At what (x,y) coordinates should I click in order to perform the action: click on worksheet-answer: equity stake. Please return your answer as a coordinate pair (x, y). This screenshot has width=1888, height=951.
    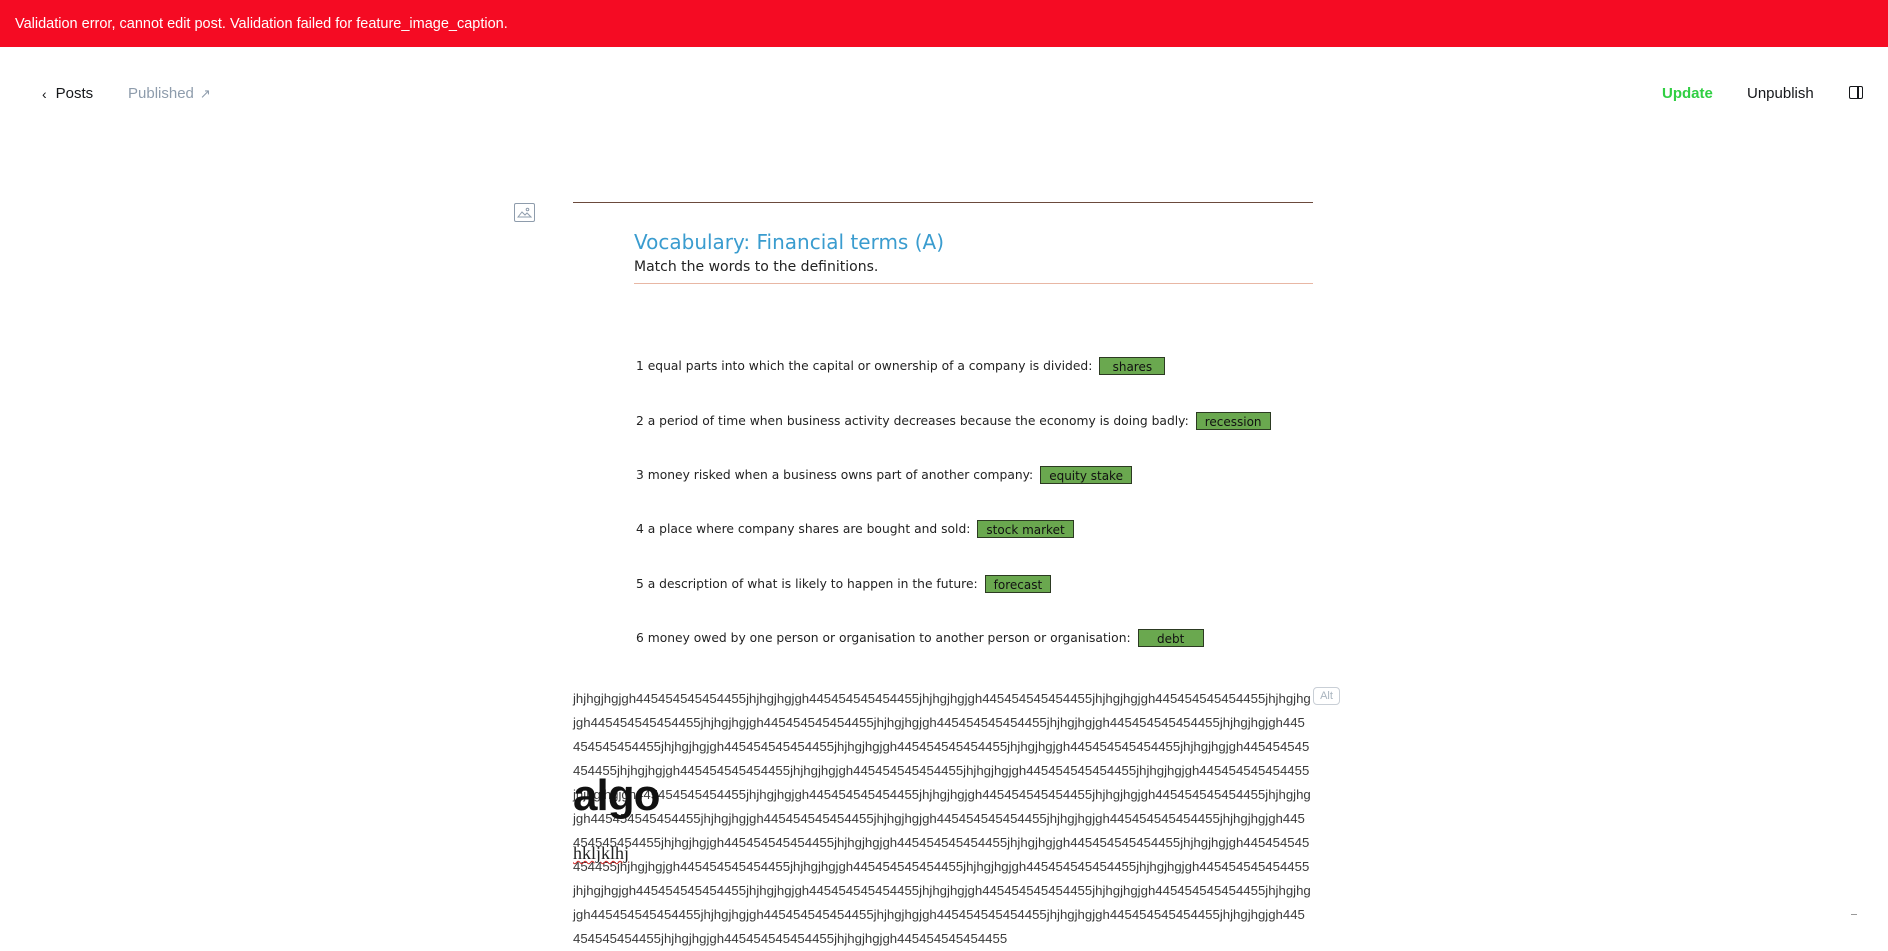
    Looking at the image, I should click on (1086, 475).